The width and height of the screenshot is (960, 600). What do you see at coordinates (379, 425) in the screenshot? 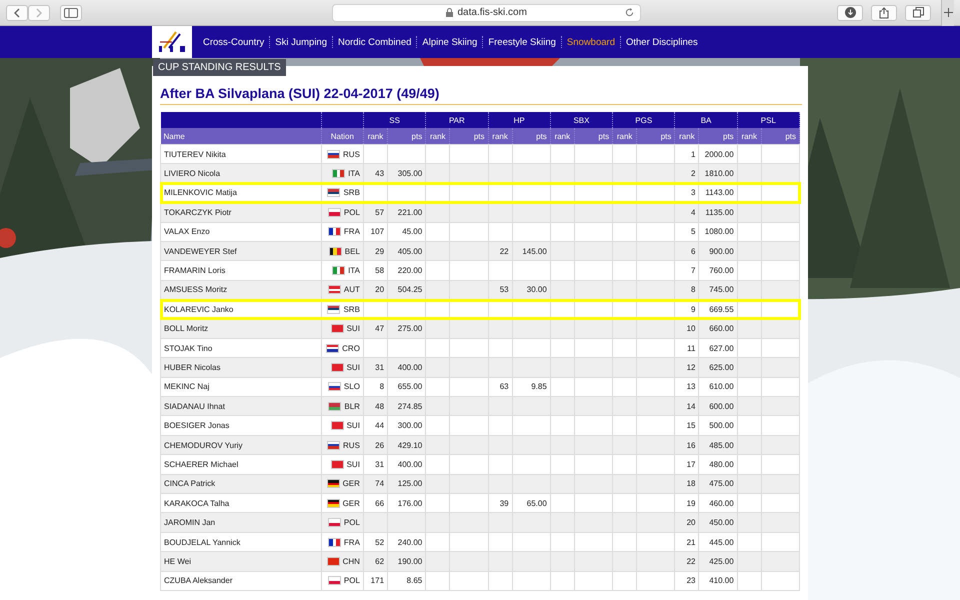
I see `table-cell: 44` at bounding box center [379, 425].